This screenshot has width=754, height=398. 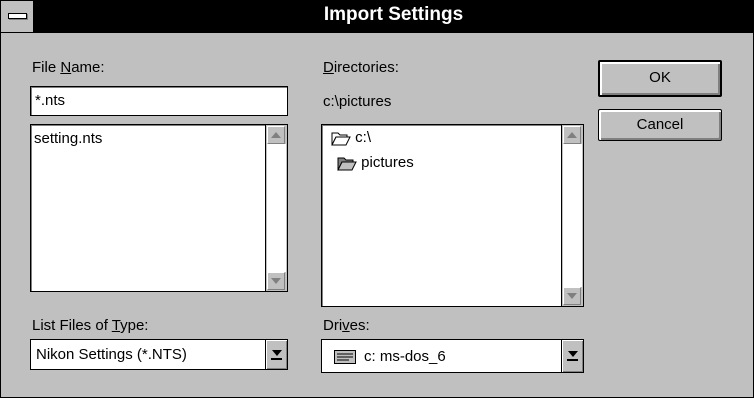 I want to click on directory-list-scrollbar, so click(x=572, y=215).